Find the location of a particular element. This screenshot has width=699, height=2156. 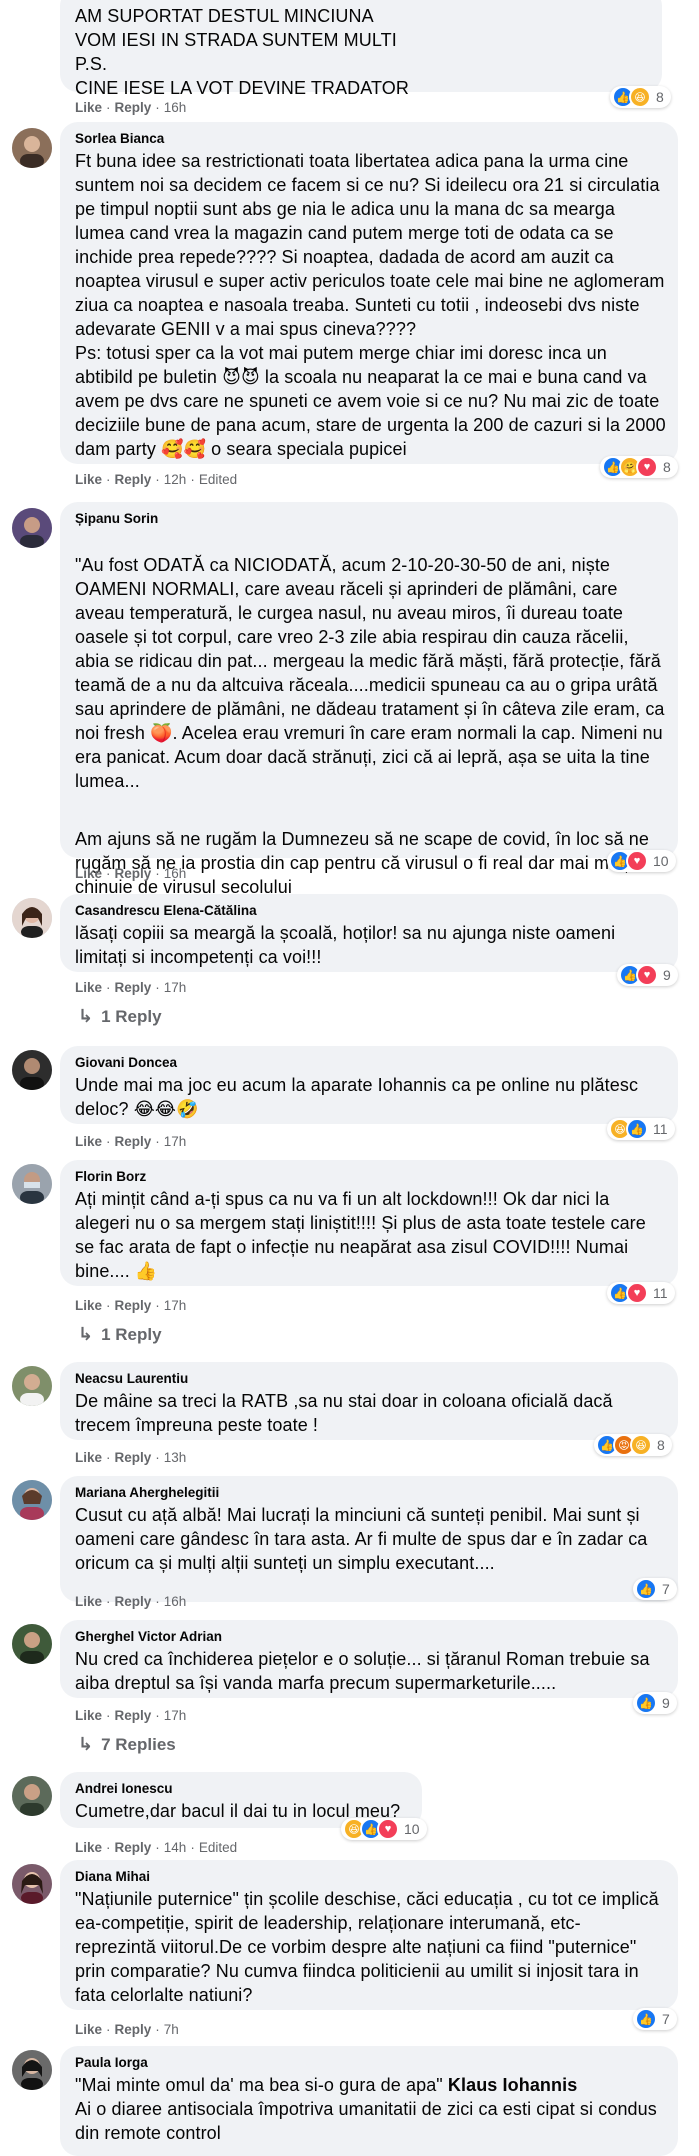

comment-author: Diana Mihai is located at coordinates (370, 1876).